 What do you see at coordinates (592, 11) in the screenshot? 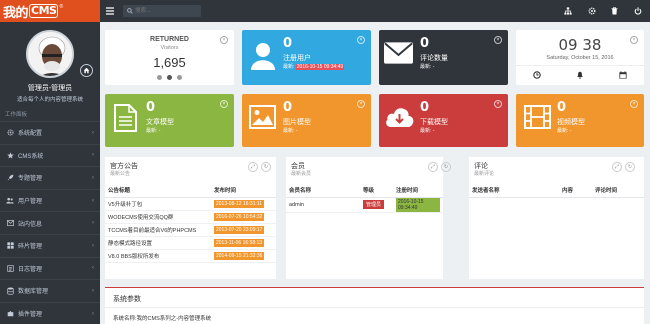
I see `settings-button` at bounding box center [592, 11].